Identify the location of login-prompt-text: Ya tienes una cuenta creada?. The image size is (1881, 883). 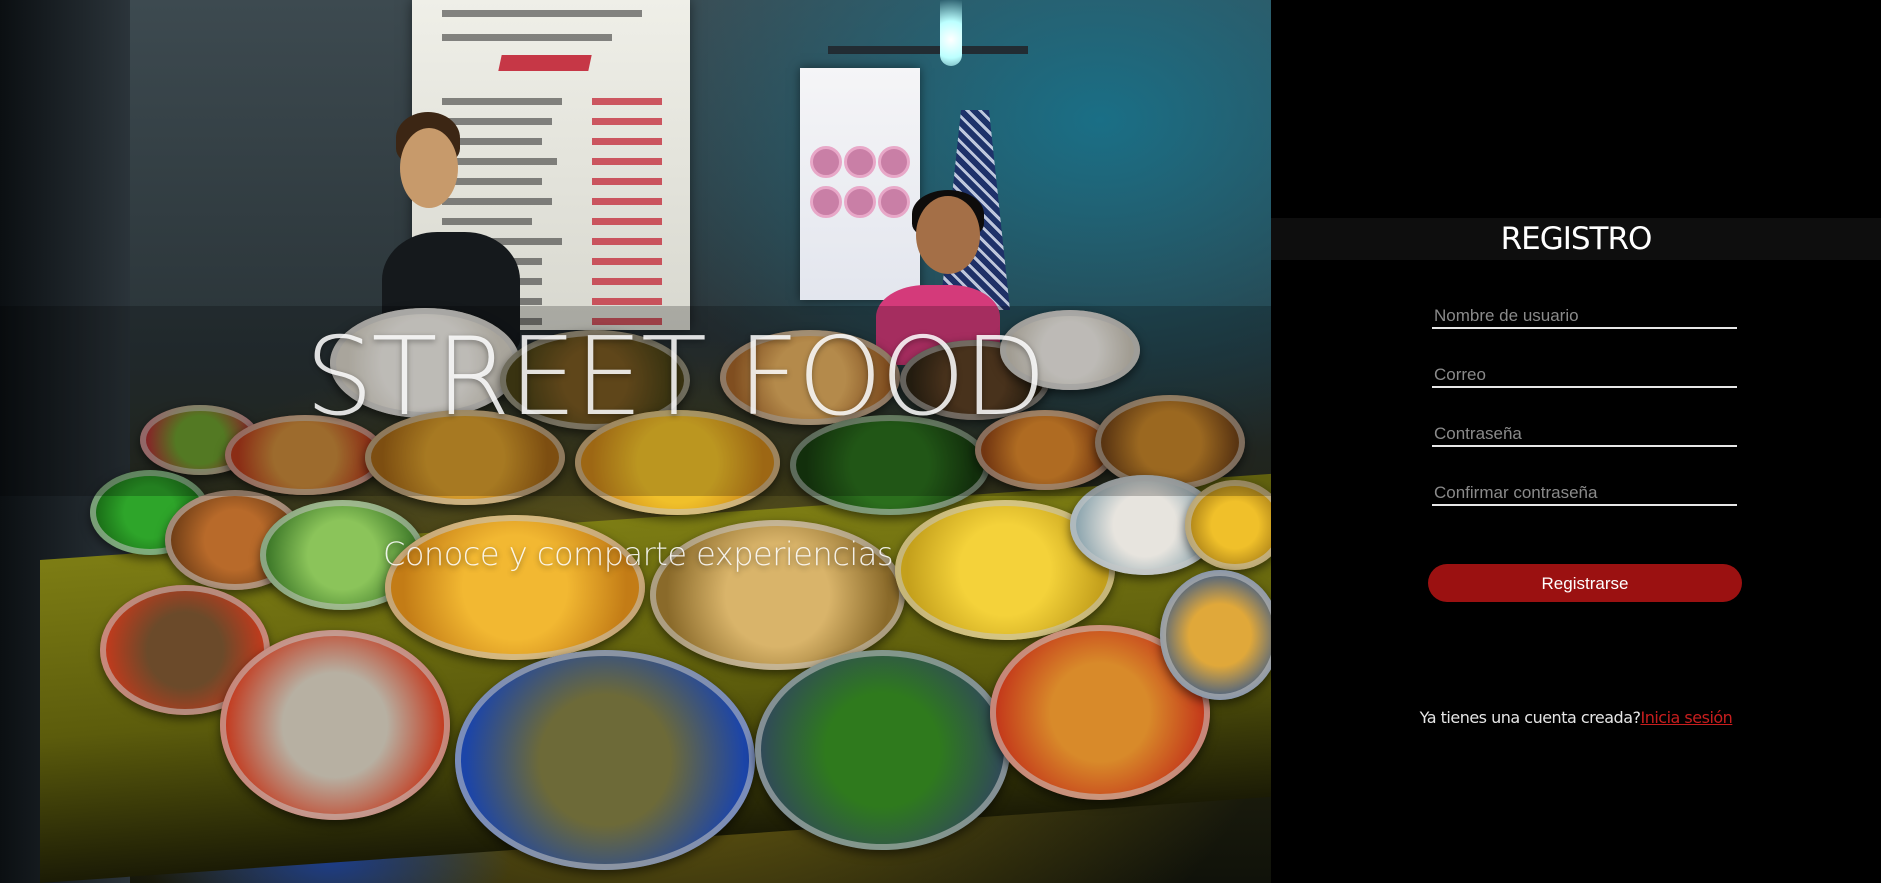
(1530, 717).